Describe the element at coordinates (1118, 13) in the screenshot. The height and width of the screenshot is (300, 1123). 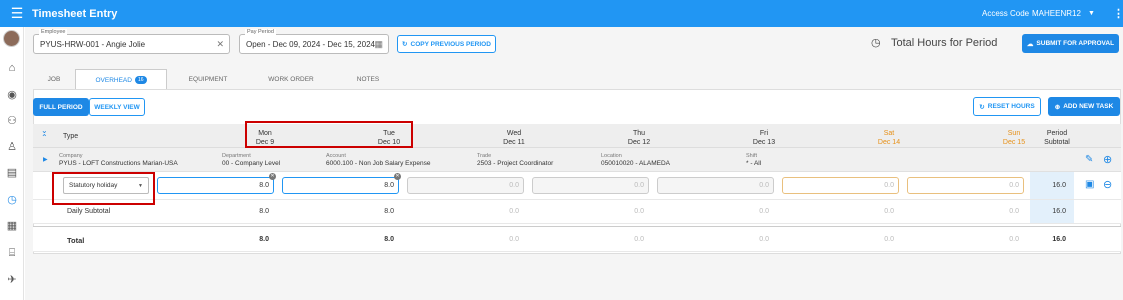
I see `more-vert-icon: ⋮` at that location.